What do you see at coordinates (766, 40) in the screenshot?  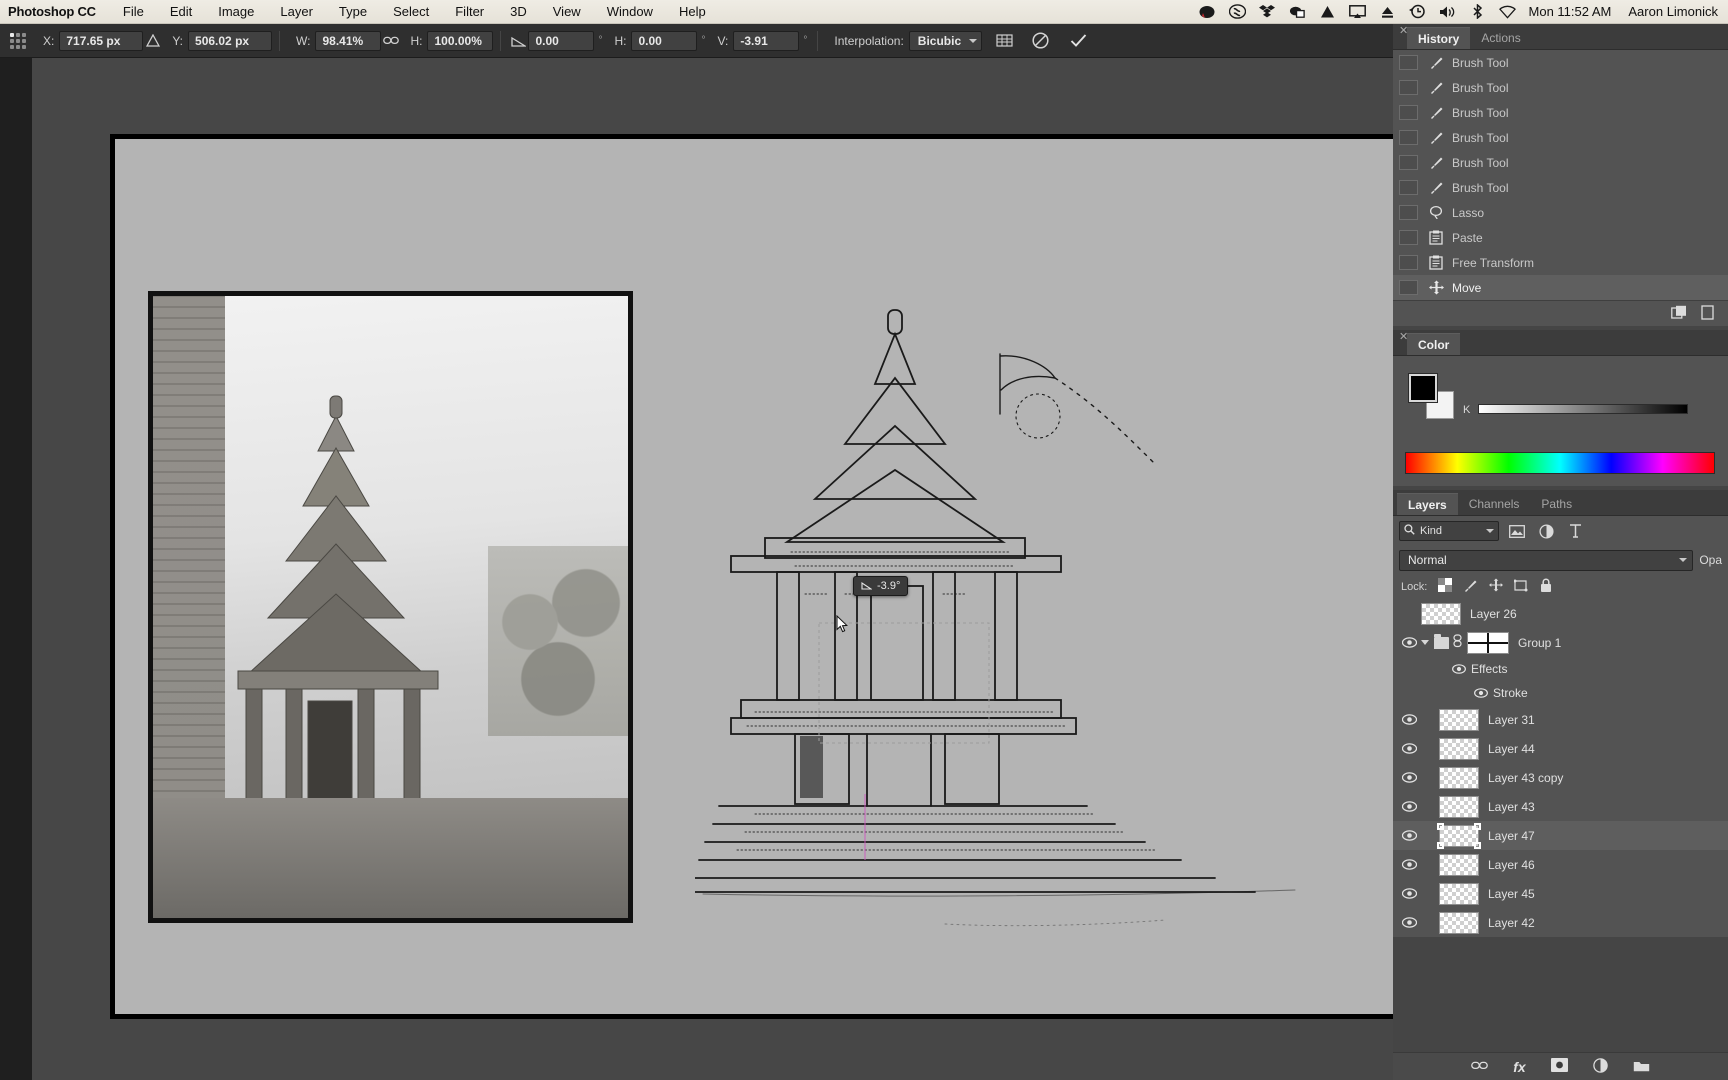 I see `skew-vertical-input: -3.91` at bounding box center [766, 40].